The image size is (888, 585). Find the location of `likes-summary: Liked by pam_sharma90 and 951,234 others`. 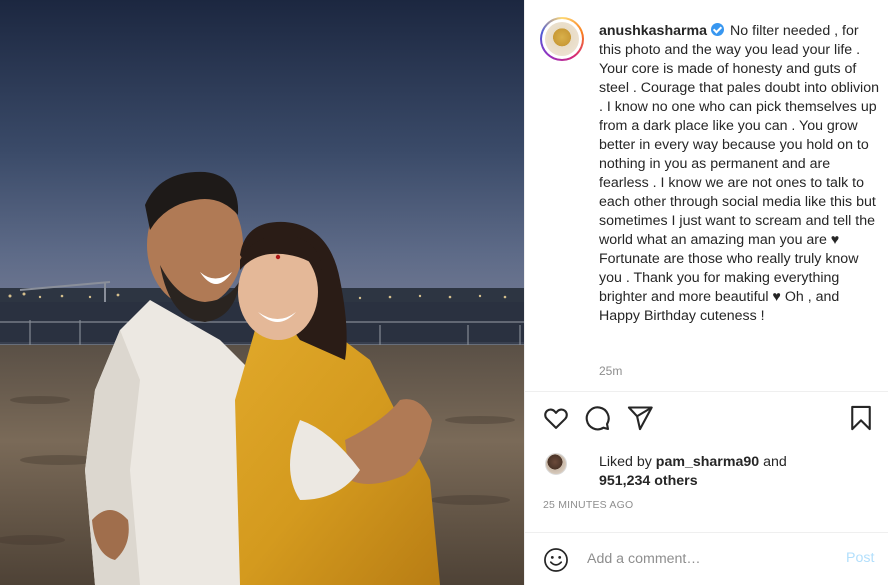

likes-summary: Liked by pam_sharma90 and 951,234 others is located at coordinates (713, 471).